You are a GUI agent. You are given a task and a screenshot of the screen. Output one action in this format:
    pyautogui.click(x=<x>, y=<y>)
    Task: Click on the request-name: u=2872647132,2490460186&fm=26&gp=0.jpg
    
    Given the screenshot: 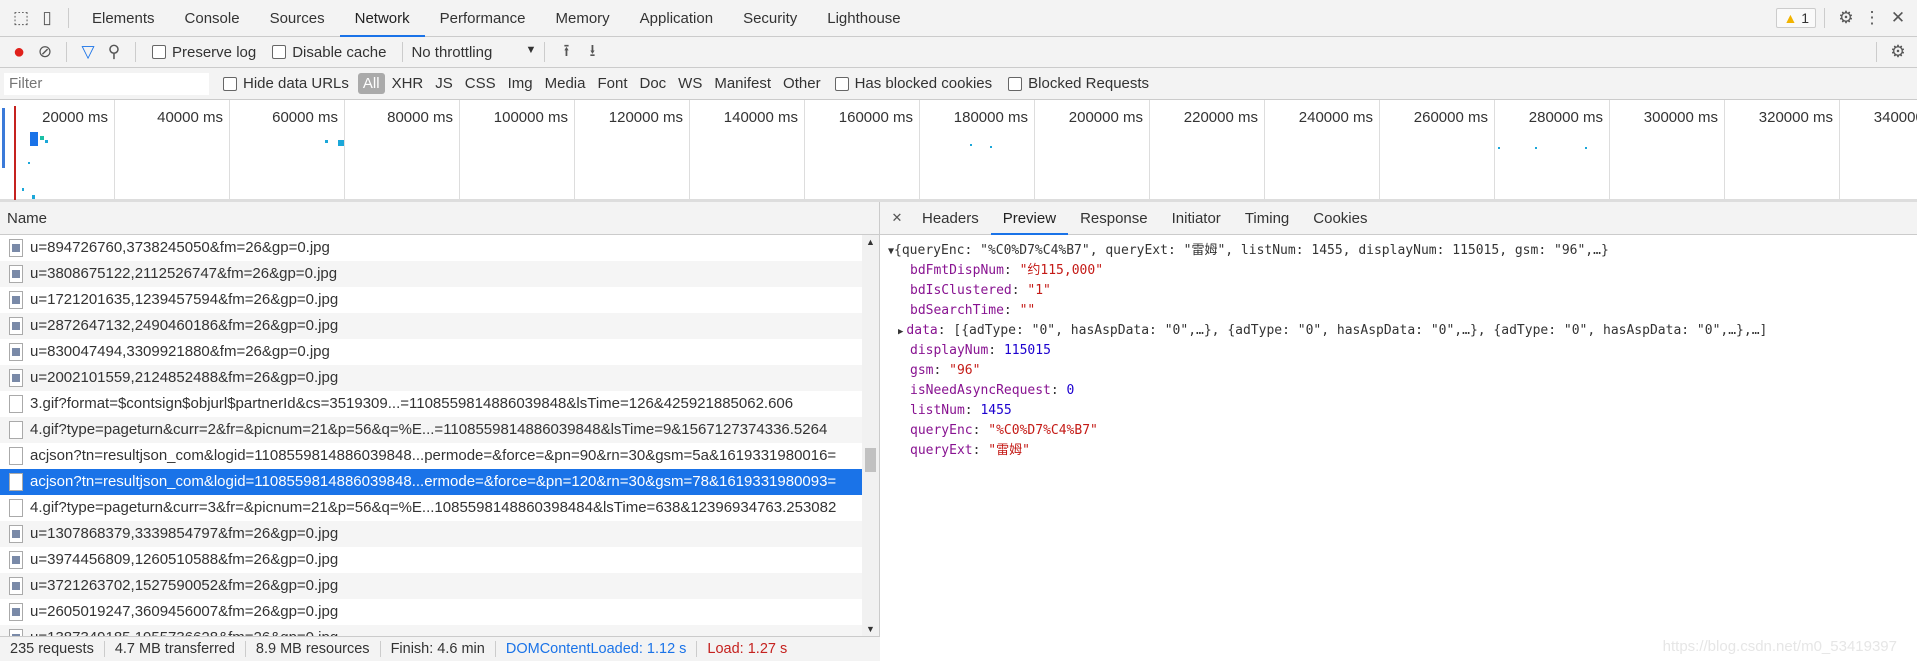 What is the action you would take?
    pyautogui.click(x=184, y=325)
    